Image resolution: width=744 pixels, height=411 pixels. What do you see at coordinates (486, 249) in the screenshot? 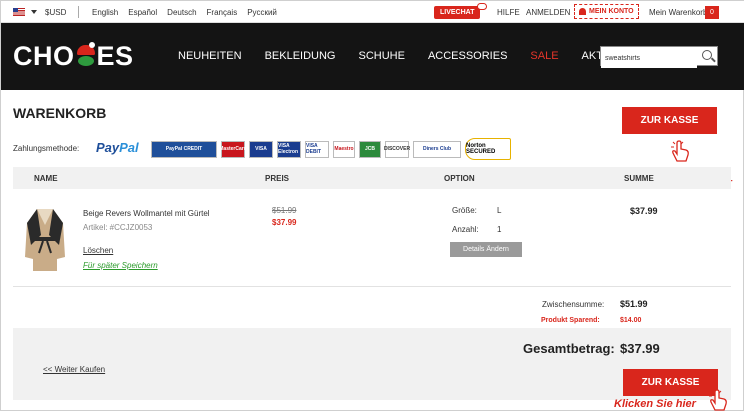
I see `edit-details-button: Details Ändern` at bounding box center [486, 249].